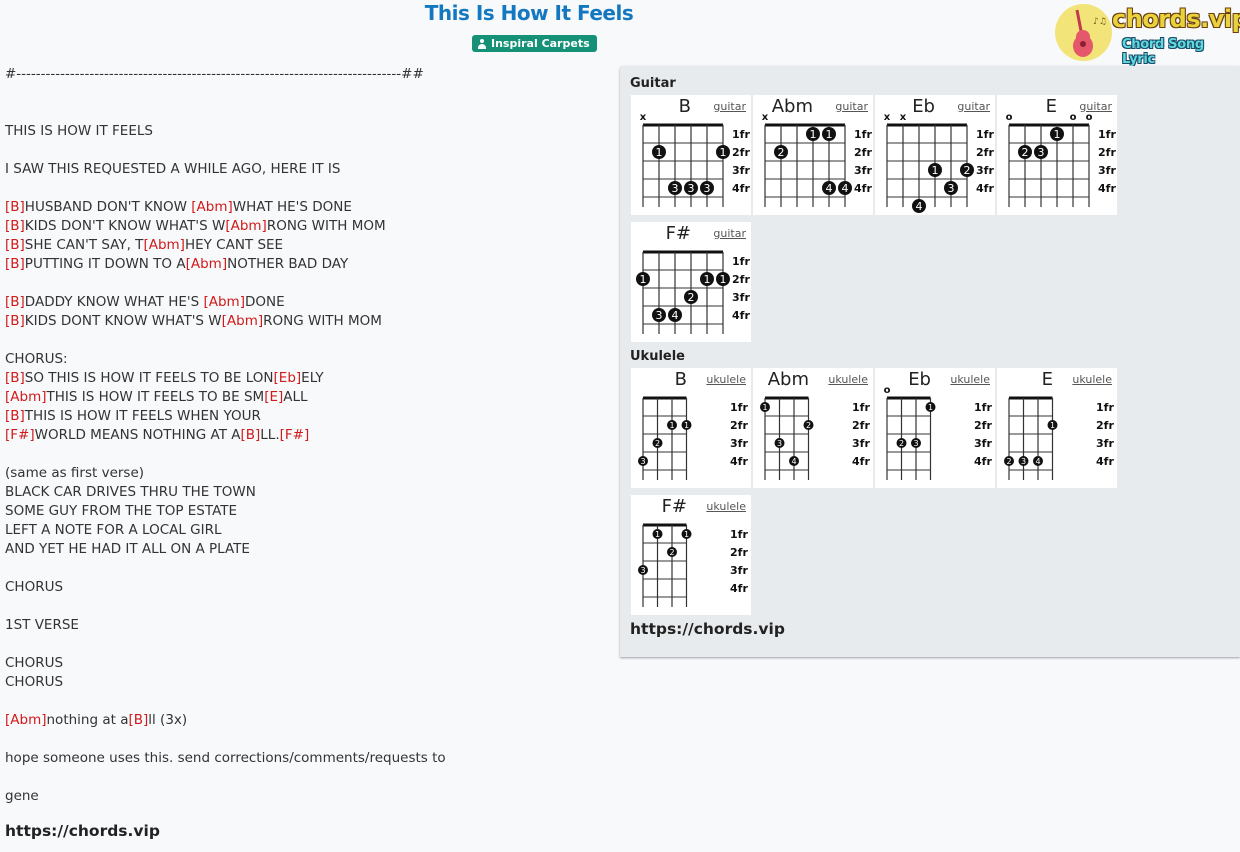  What do you see at coordinates (691, 155) in the screenshot?
I see `guitar-chord-card: x 1fr 2fr 3fr 4fr 1 1 3 3 3 Bguitar` at bounding box center [691, 155].